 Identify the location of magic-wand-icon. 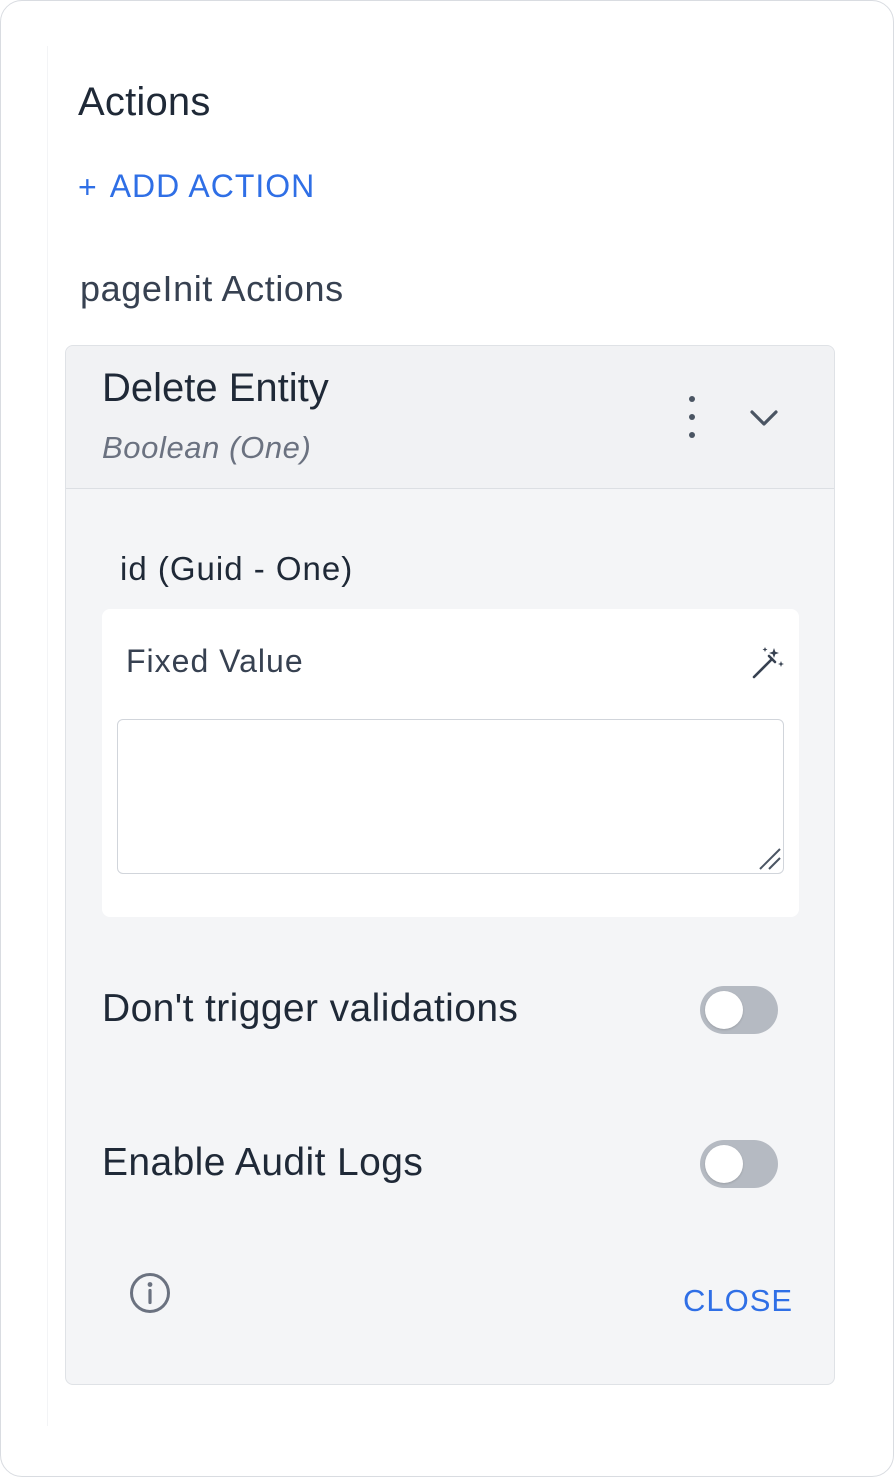
(768, 663).